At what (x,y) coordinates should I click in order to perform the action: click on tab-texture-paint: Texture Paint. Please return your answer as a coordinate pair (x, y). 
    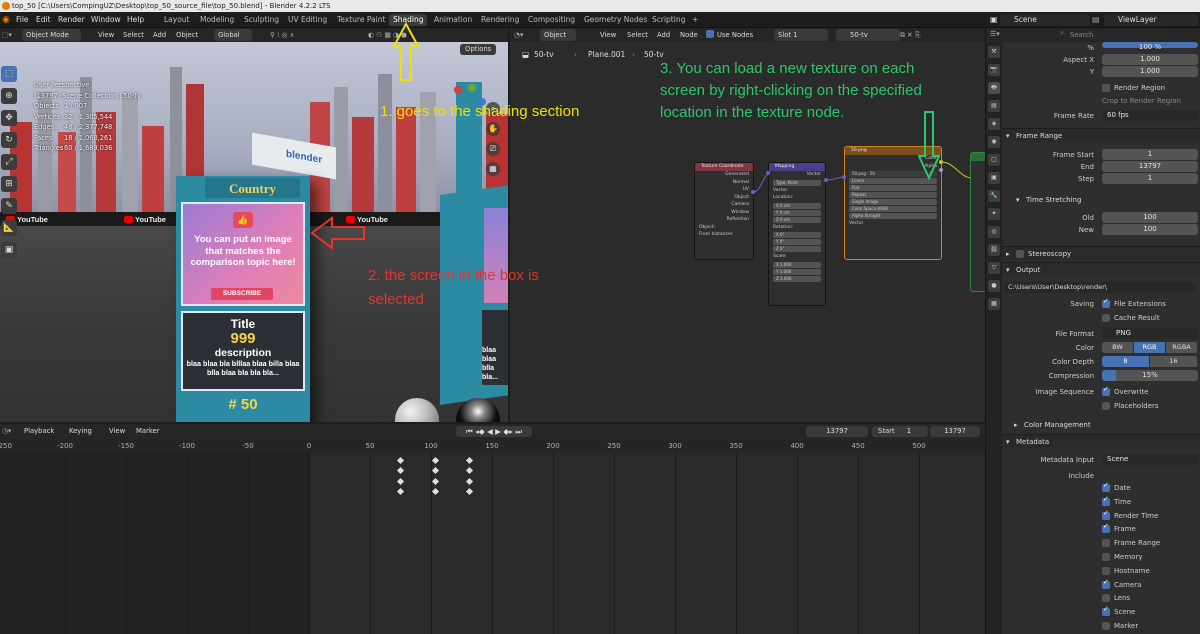
    Looking at the image, I should click on (361, 20).